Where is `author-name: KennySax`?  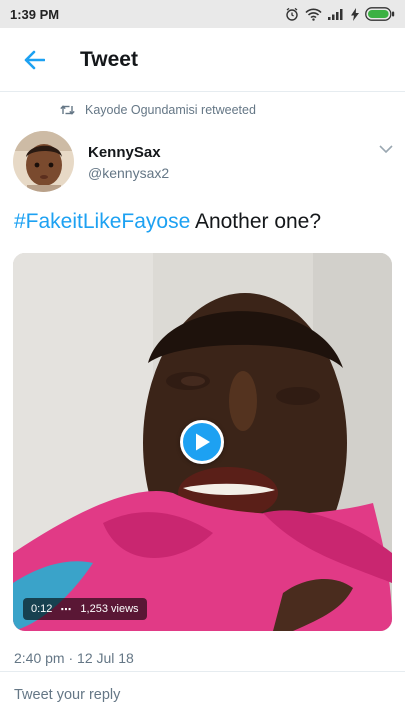 author-name: KennySax is located at coordinates (124, 152).